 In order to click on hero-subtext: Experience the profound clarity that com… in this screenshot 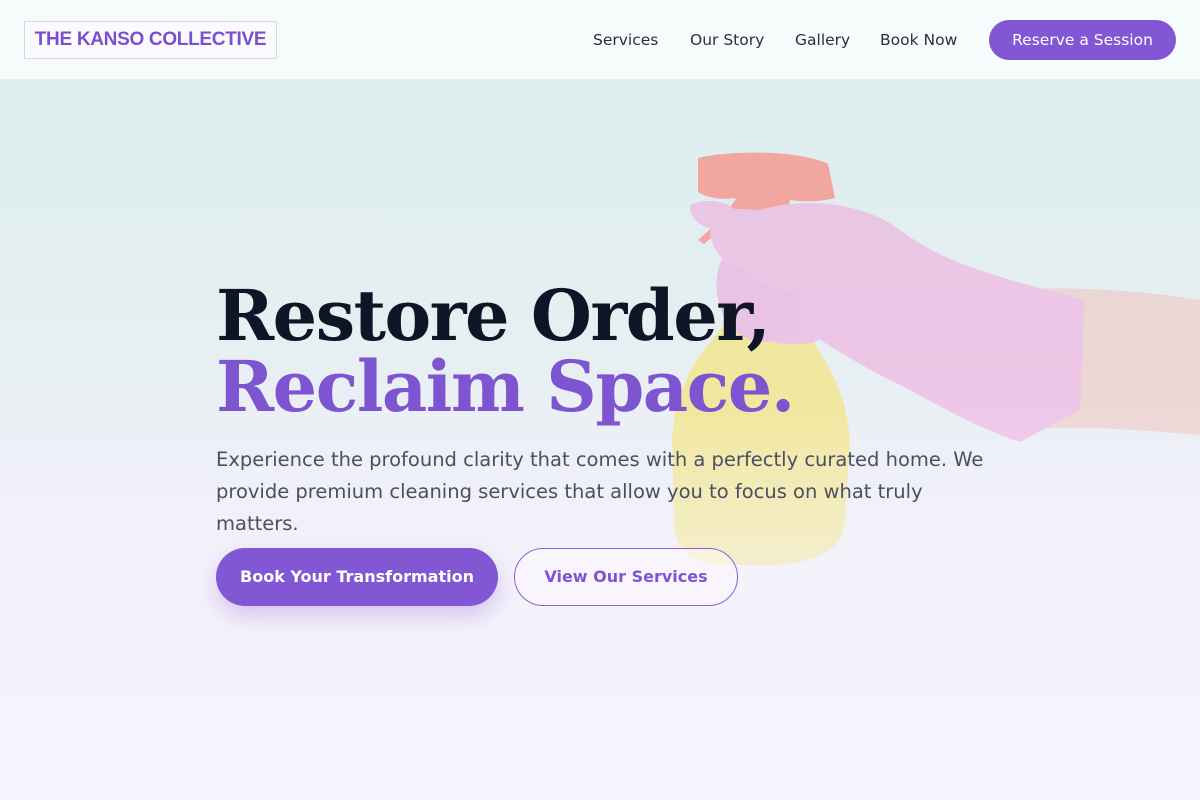, I will do `click(600, 491)`.